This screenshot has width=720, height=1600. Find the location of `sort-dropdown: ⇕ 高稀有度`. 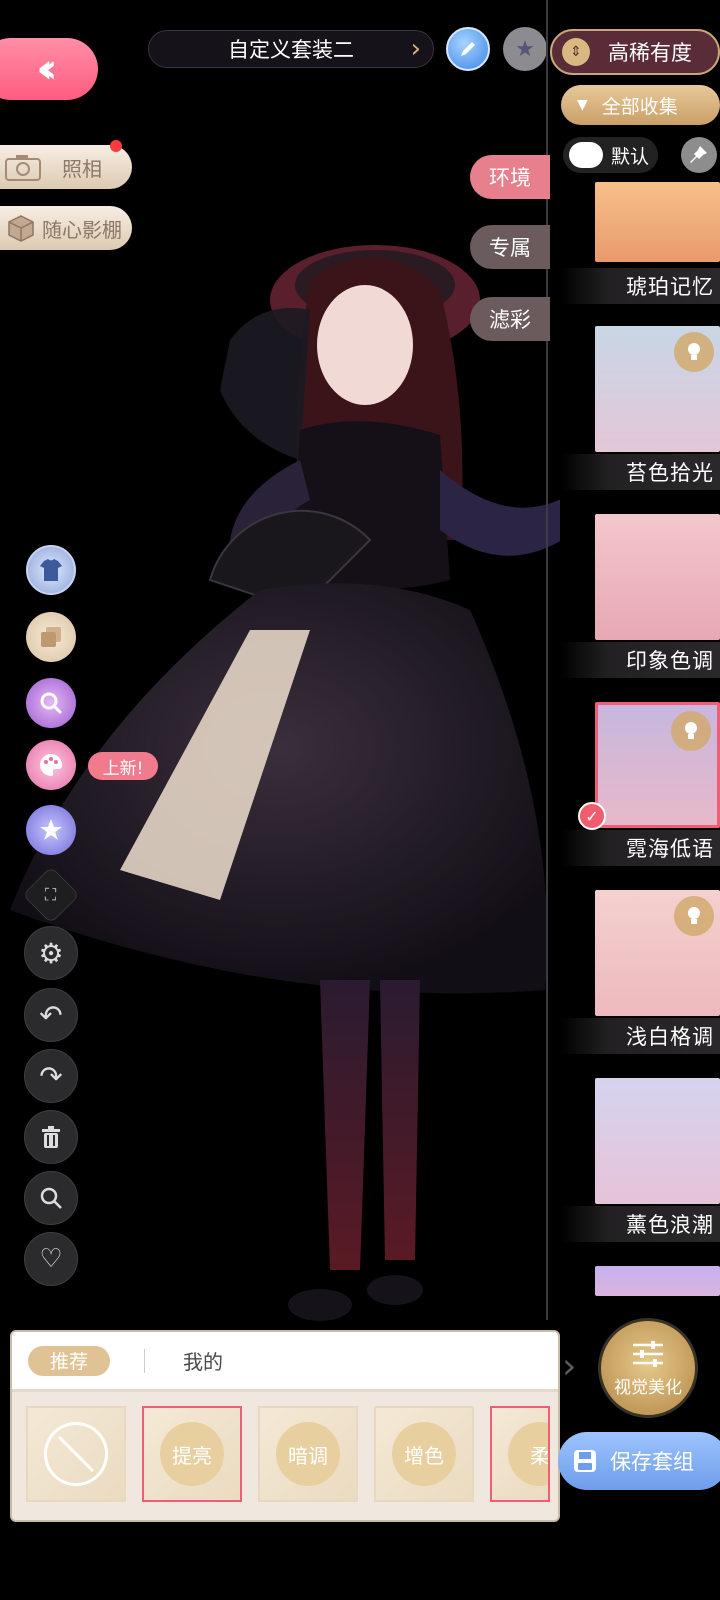

sort-dropdown: ⇕ 高稀有度 is located at coordinates (635, 52).